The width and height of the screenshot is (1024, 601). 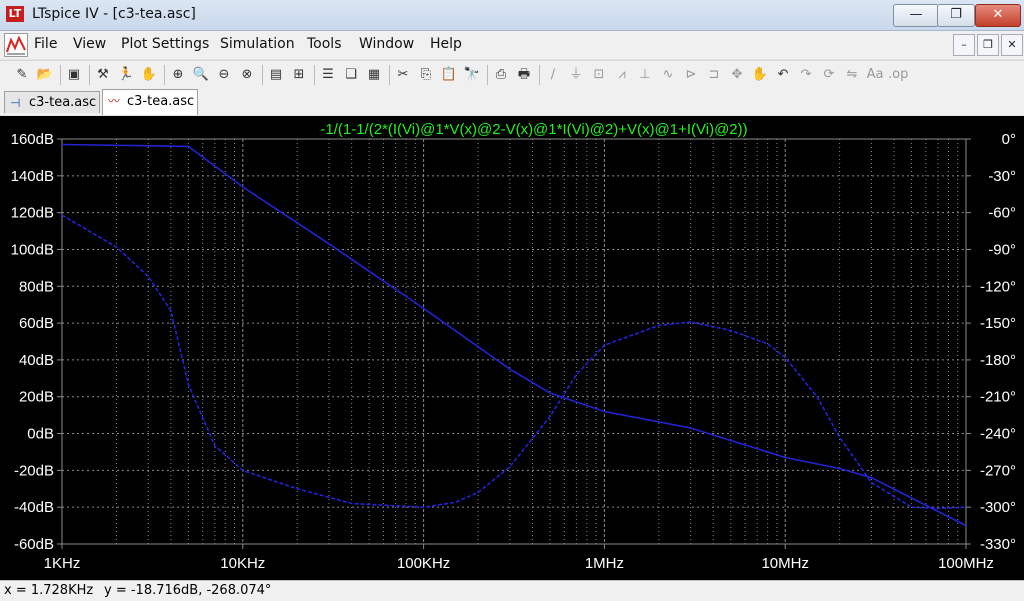 I want to click on y-tick-label-right: -120°, so click(x=998, y=286).